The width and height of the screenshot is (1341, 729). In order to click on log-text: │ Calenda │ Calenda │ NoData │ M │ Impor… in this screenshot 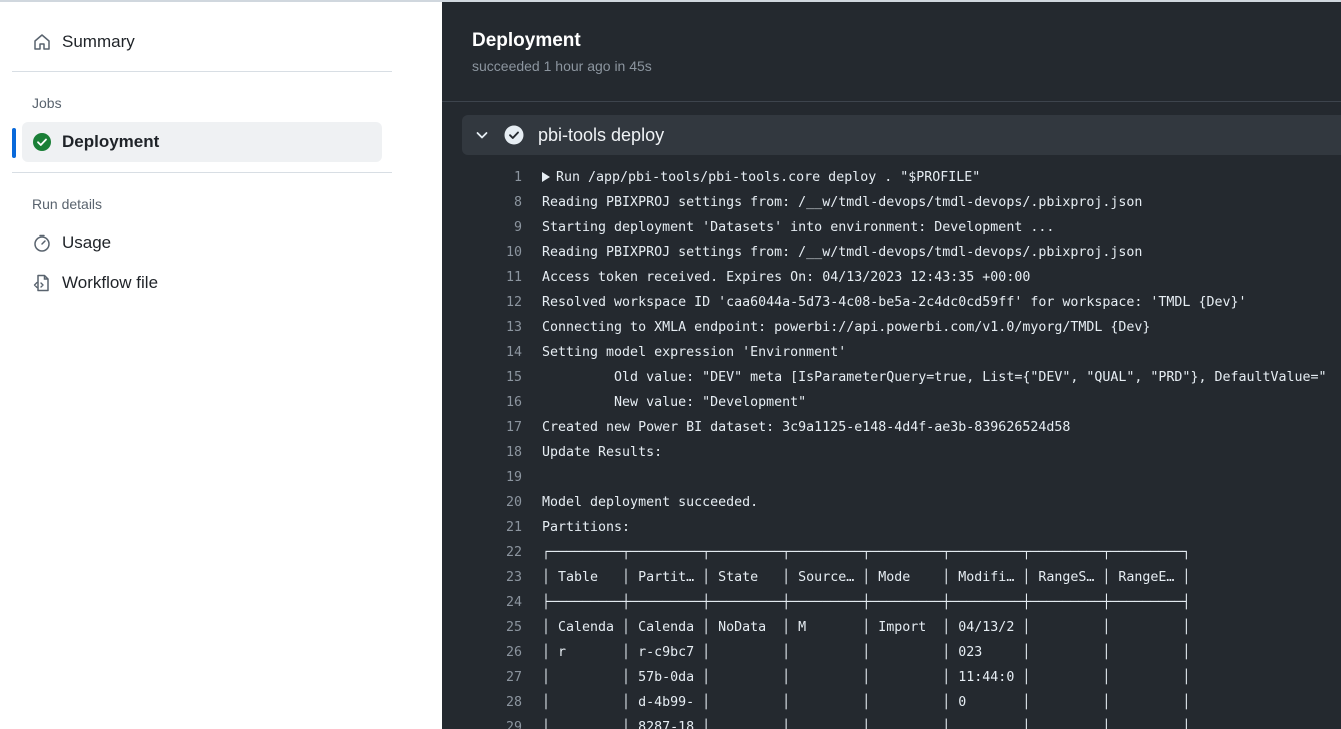, I will do `click(866, 627)`.